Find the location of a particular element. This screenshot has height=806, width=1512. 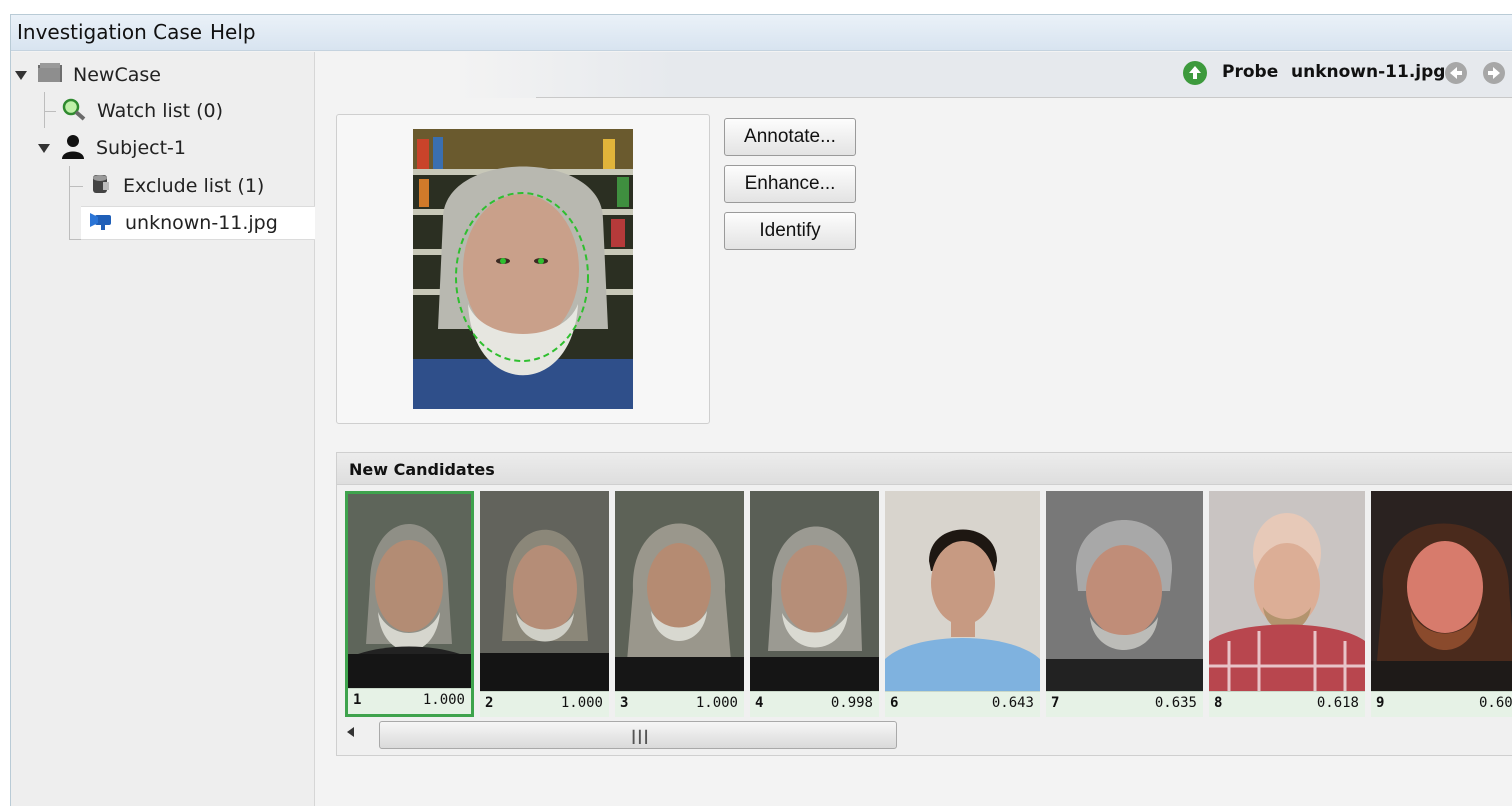

candidate-score: 0.635 is located at coordinates (1175, 703).